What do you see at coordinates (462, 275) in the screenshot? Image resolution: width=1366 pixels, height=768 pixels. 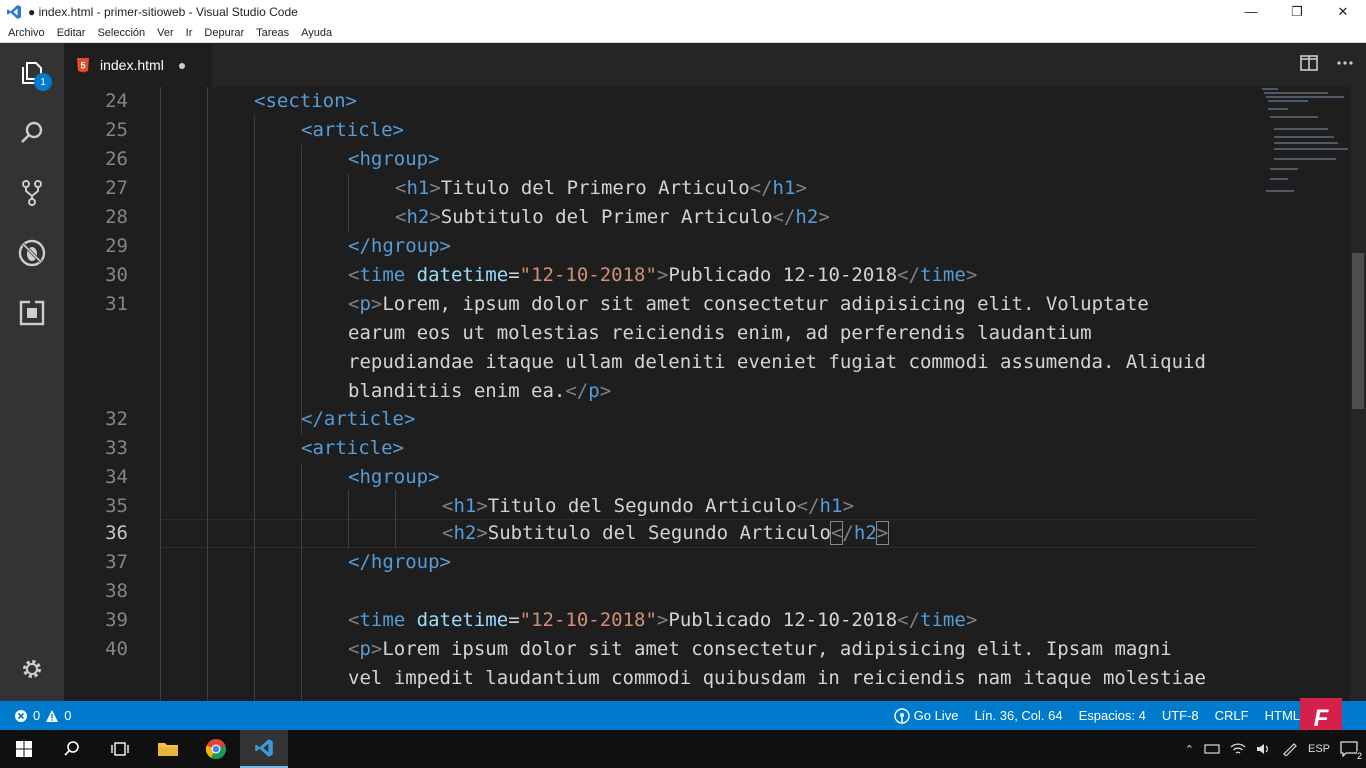 I see `attribute: datetime` at bounding box center [462, 275].